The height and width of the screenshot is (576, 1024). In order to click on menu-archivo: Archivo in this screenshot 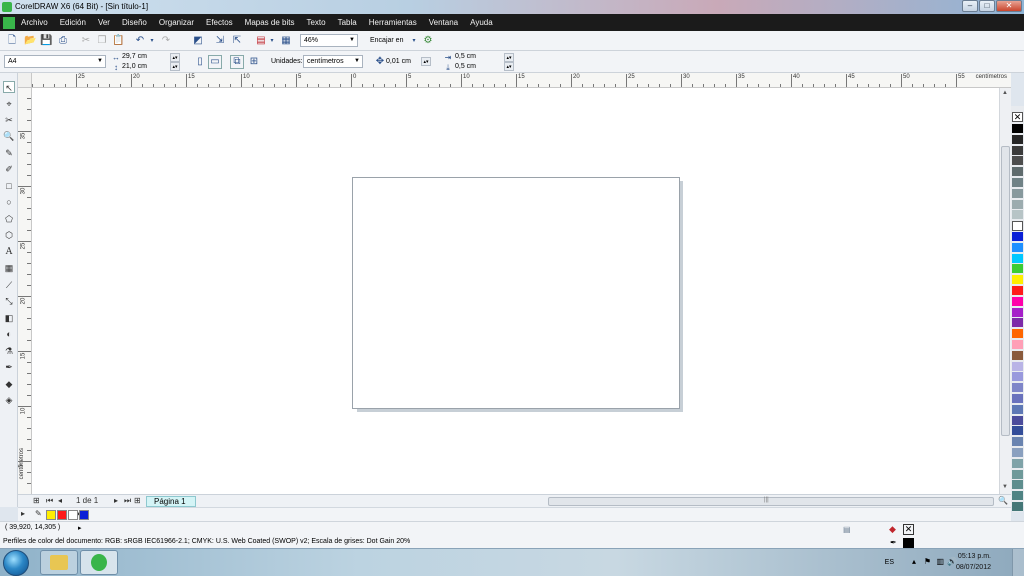, I will do `click(34, 22)`.